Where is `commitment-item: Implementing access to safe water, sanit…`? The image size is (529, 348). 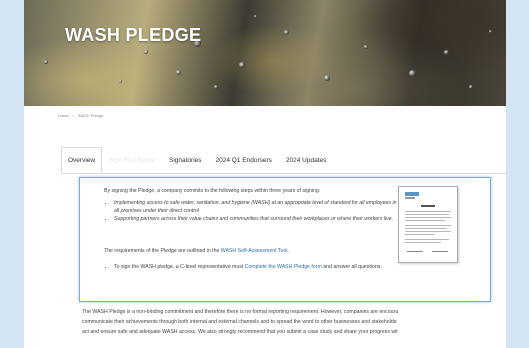 commitment-item: Implementing access to safe water, sanit… is located at coordinates (256, 207).